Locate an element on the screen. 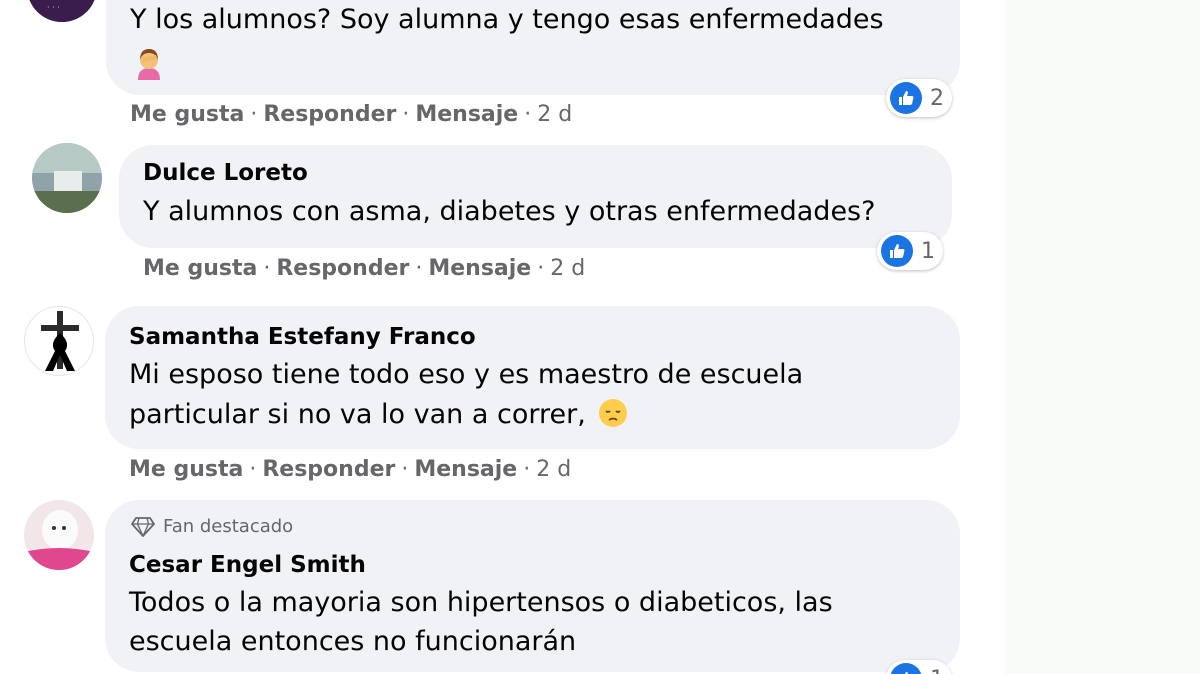  reaction-summary: 2 is located at coordinates (919, 98).